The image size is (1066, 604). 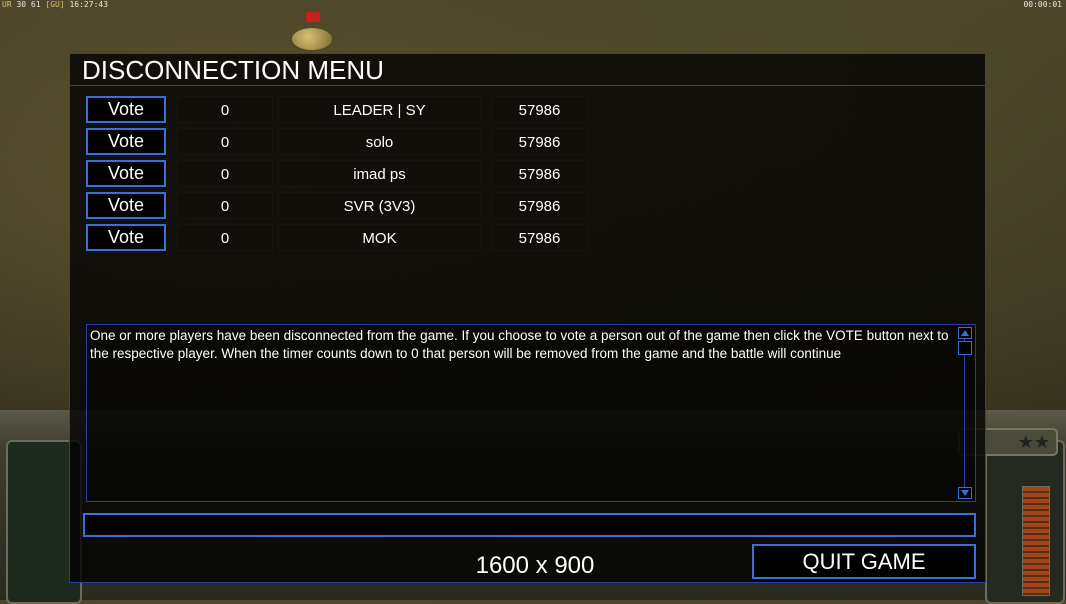 I want to click on power-meter, so click(x=1036, y=541).